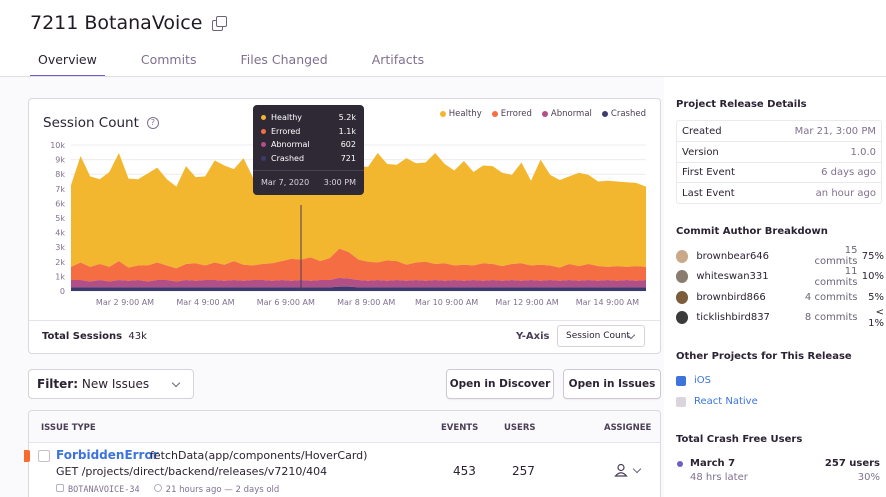 This screenshot has height=497, width=886. I want to click on legend-item-healthy: Healthy, so click(460, 114).